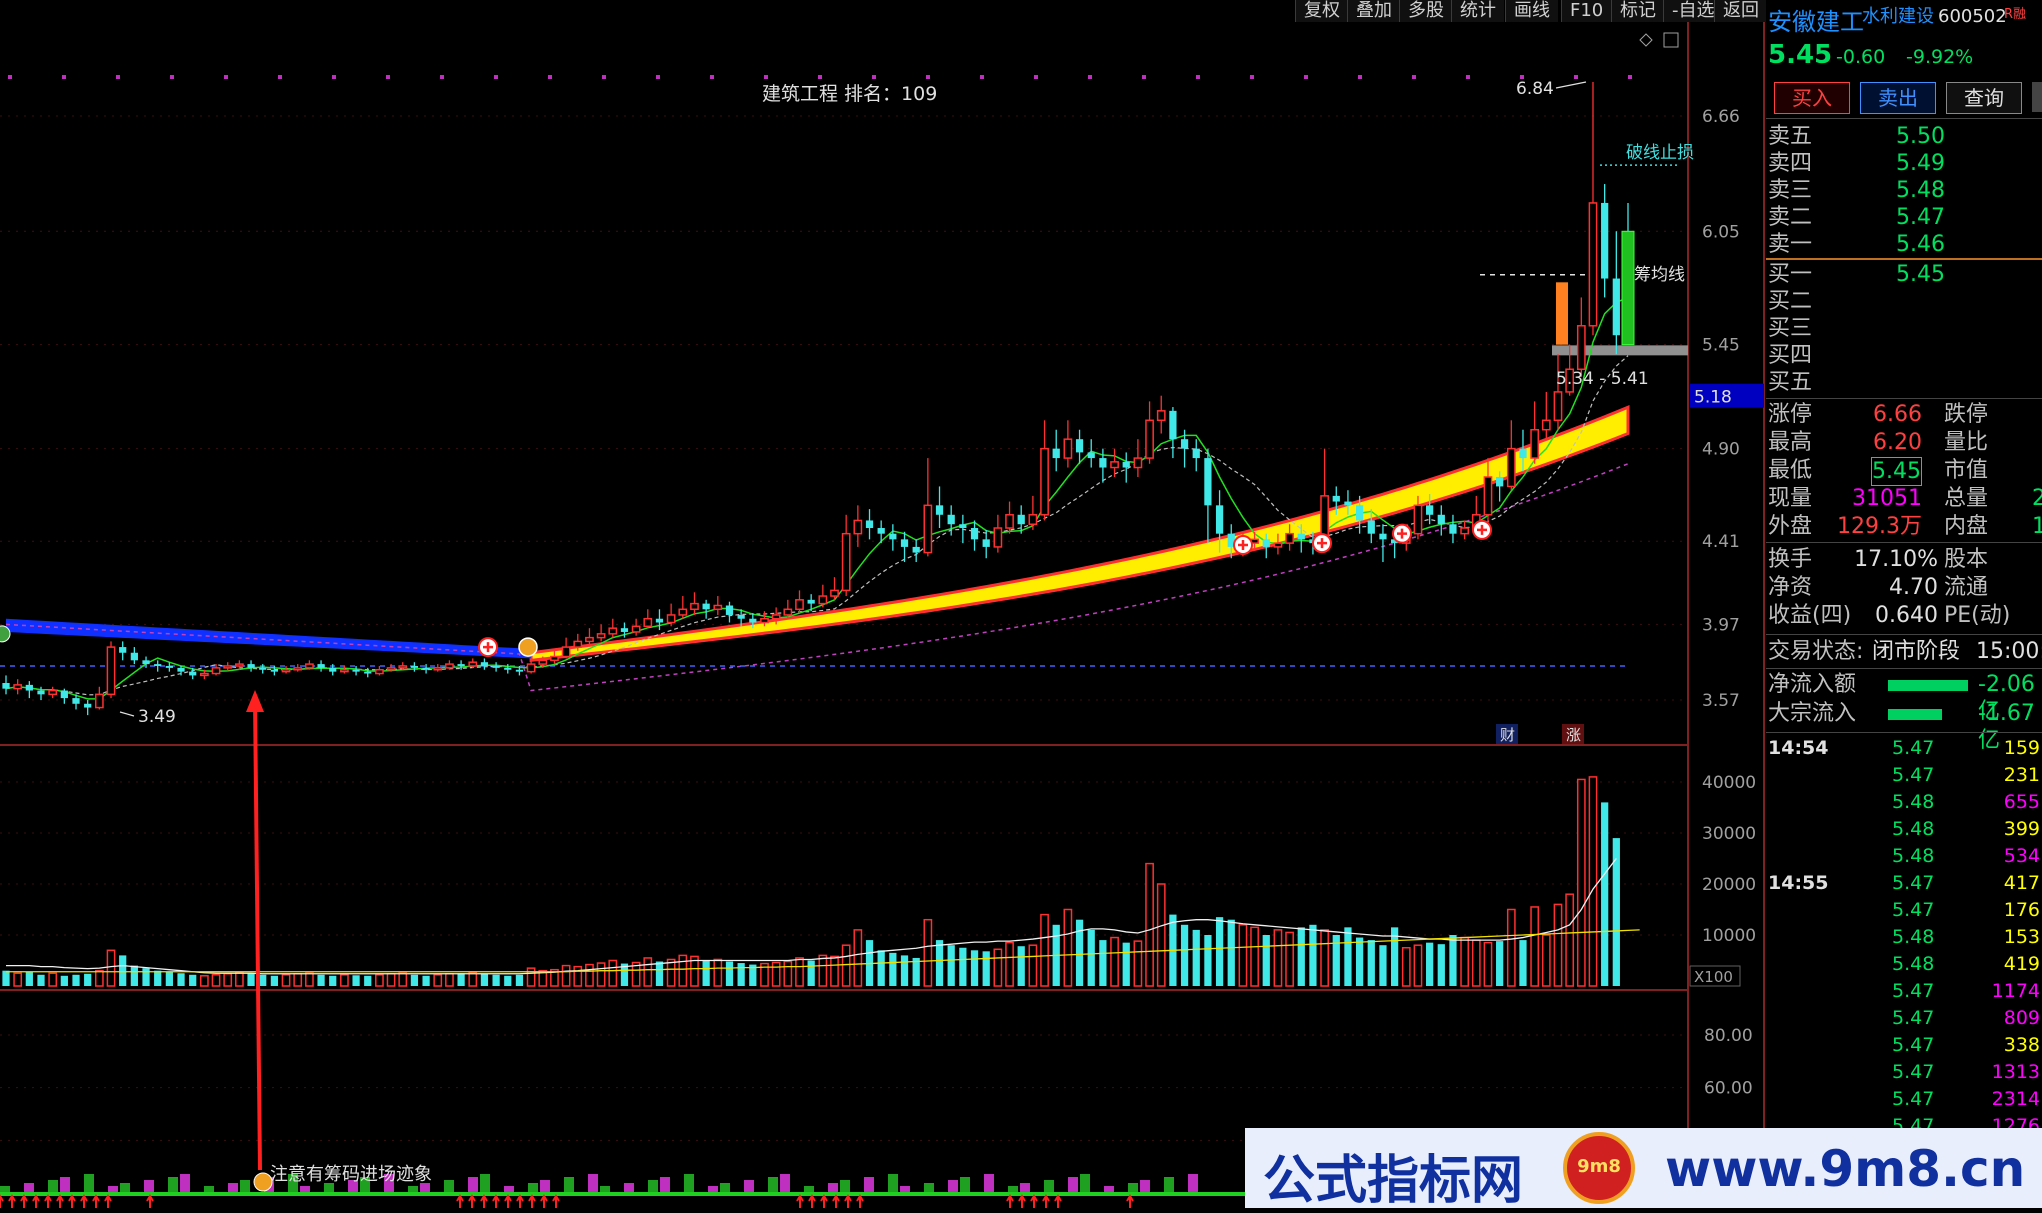 The image size is (2042, 1213). Describe the element at coordinates (1790, 414) in the screenshot. I see `stat-label: 涨停` at that location.